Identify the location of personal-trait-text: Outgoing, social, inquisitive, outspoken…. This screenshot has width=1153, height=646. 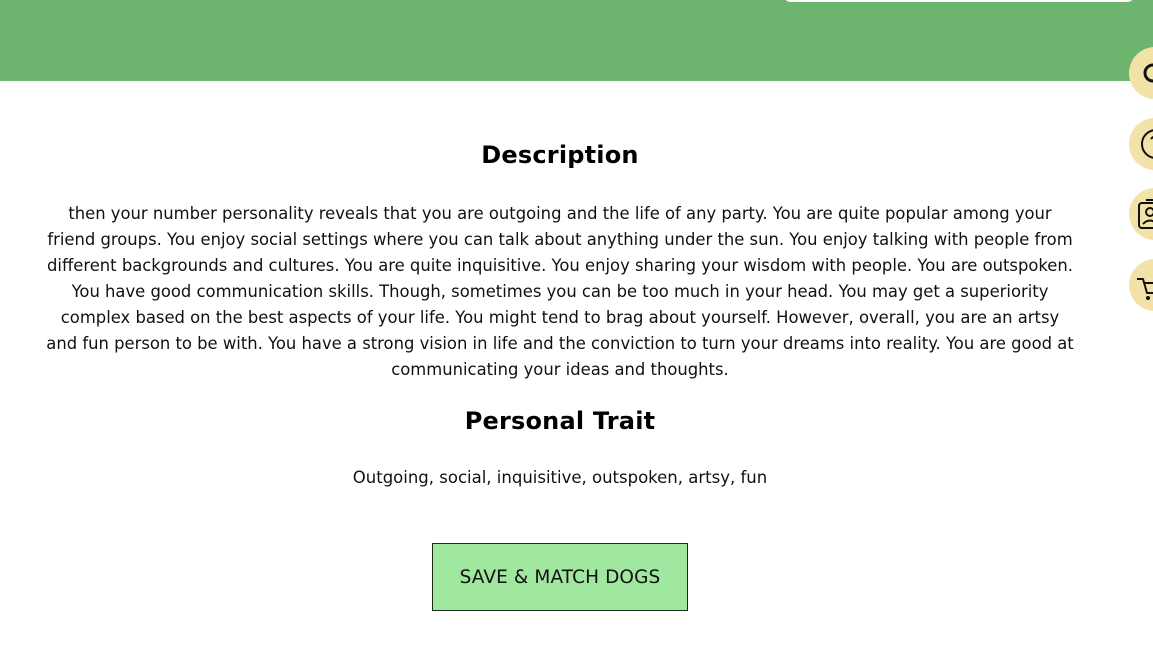
(560, 477).